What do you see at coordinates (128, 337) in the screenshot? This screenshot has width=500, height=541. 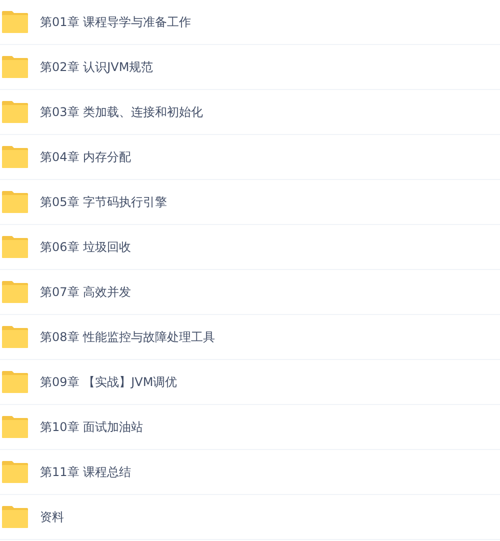 I see `folder-name: 第08章 性能监控与故障处理工具` at bounding box center [128, 337].